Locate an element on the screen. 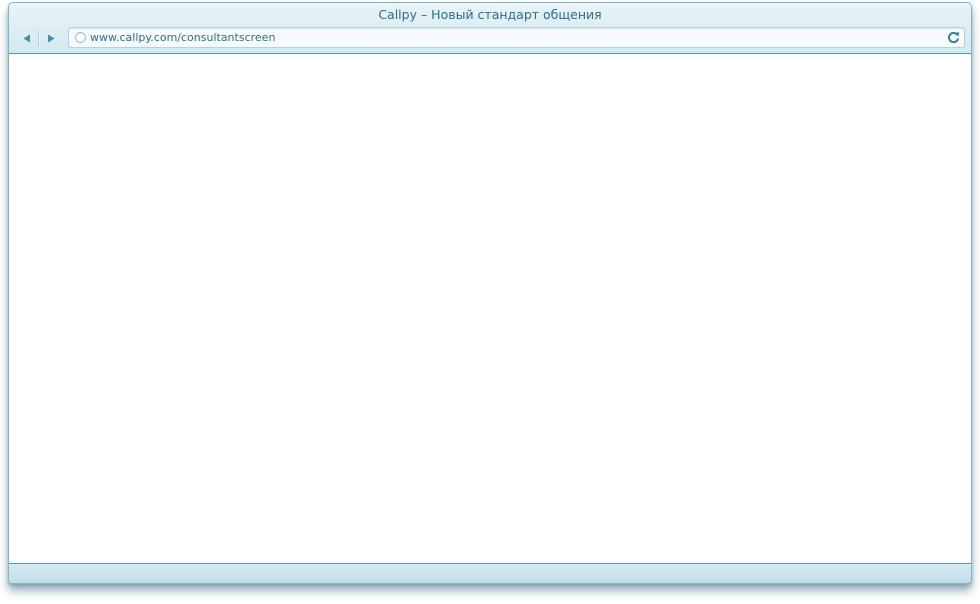 The height and width of the screenshot is (604, 980). back-button is located at coordinates (27, 38).